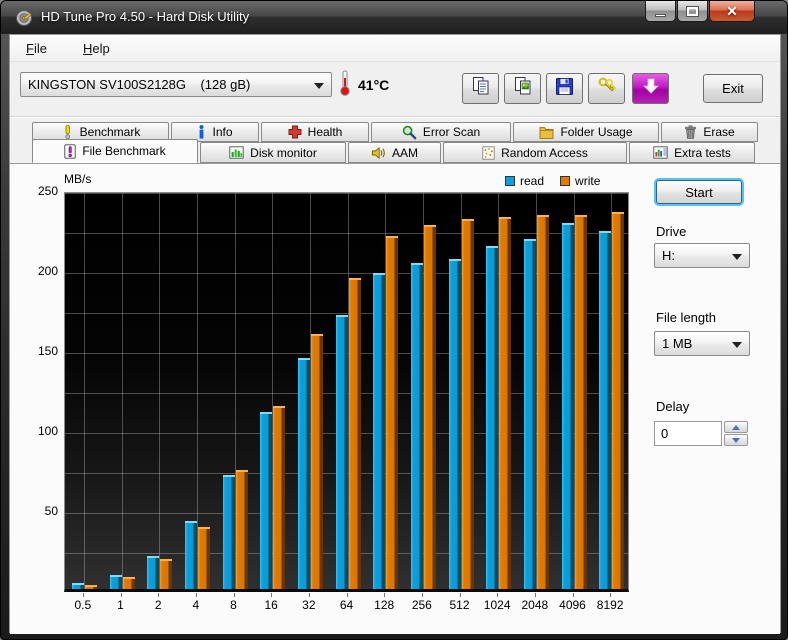  What do you see at coordinates (24, 18) in the screenshot?
I see `app-icon` at bounding box center [24, 18].